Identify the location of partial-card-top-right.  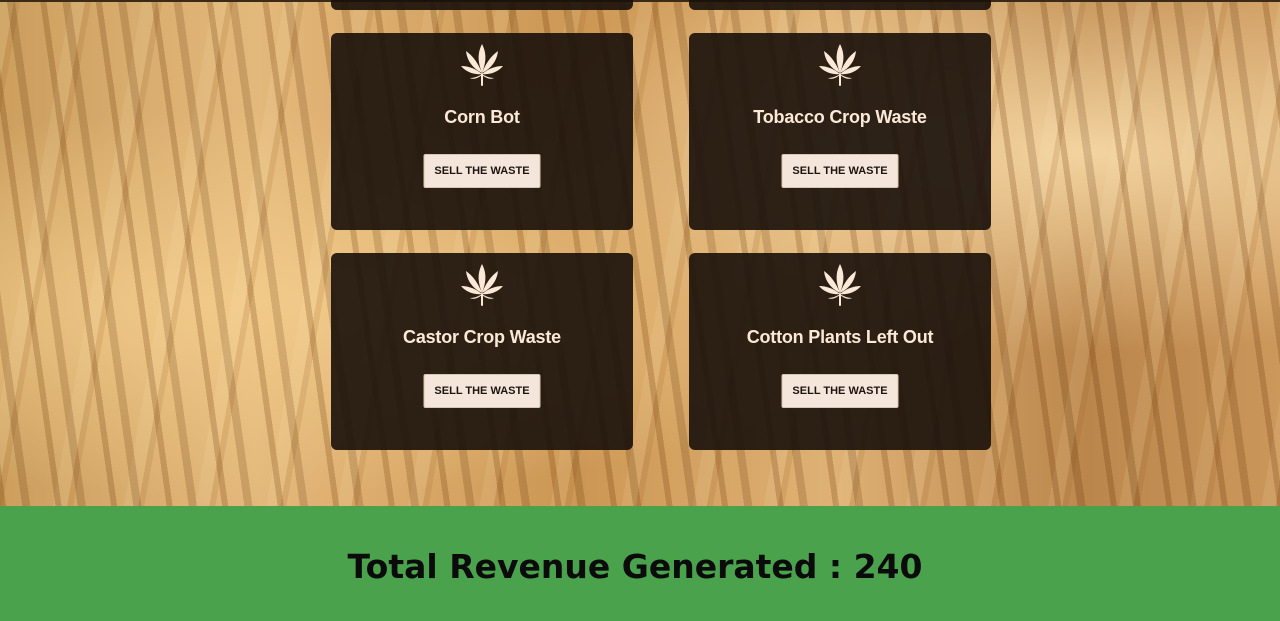
(840, 5).